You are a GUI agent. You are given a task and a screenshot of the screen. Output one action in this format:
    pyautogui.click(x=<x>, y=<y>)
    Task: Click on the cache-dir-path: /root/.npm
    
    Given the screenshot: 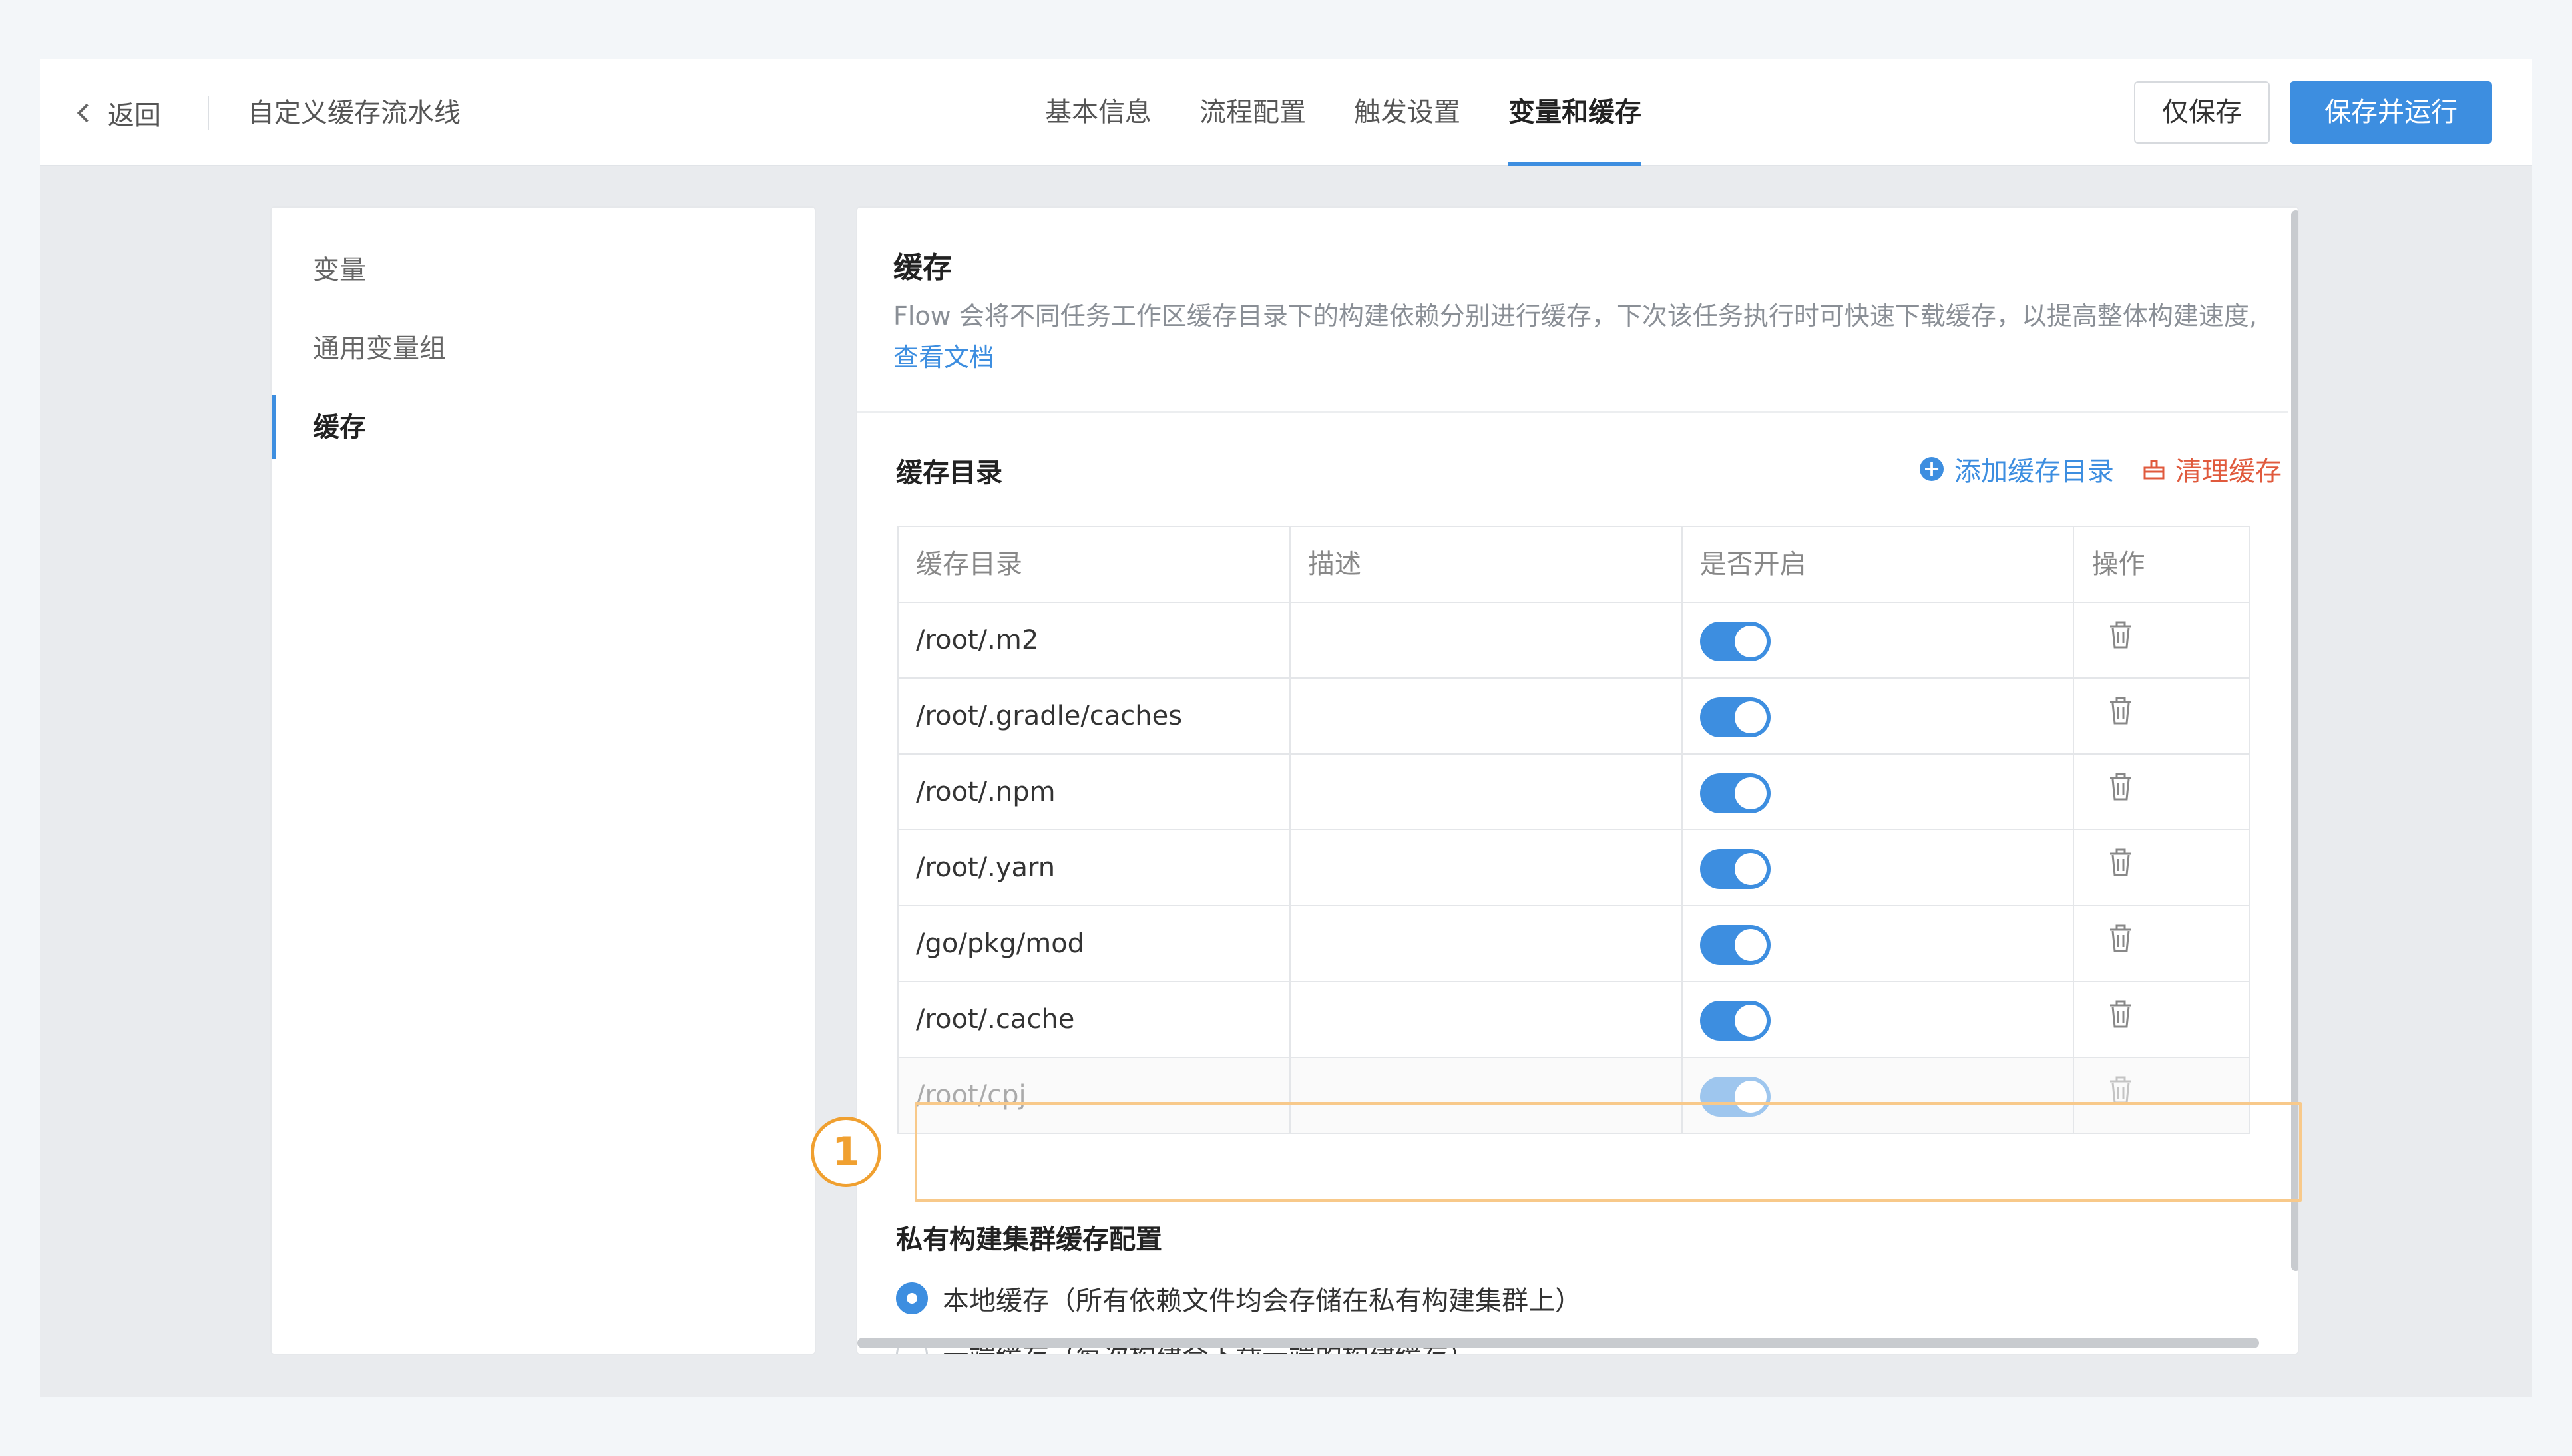 What is the action you would take?
    pyautogui.click(x=1095, y=792)
    